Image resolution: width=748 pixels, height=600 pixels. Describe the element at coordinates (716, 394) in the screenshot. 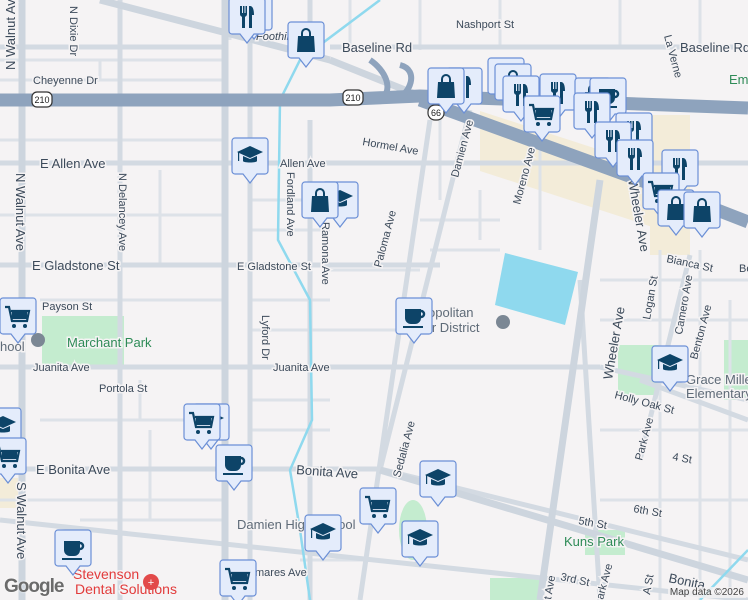

I see `grace-miller-label-2: Elementary` at that location.